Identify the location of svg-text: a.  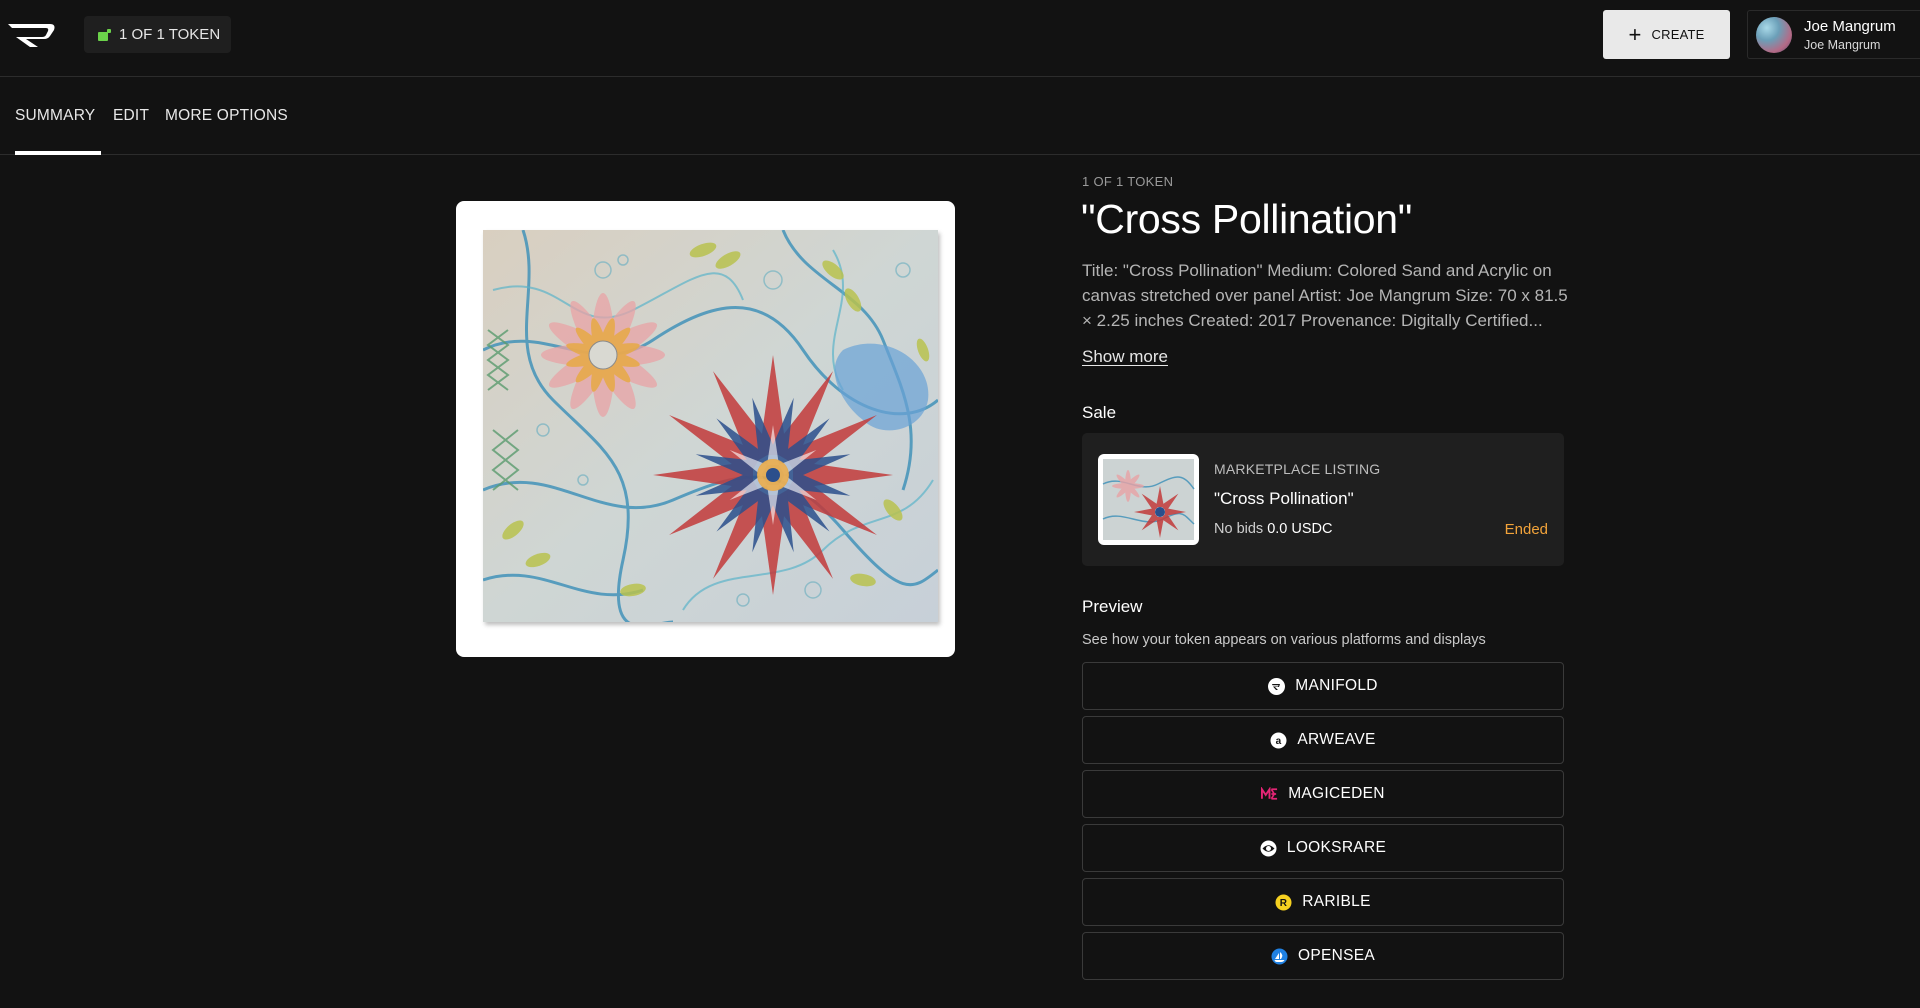
(1279, 741).